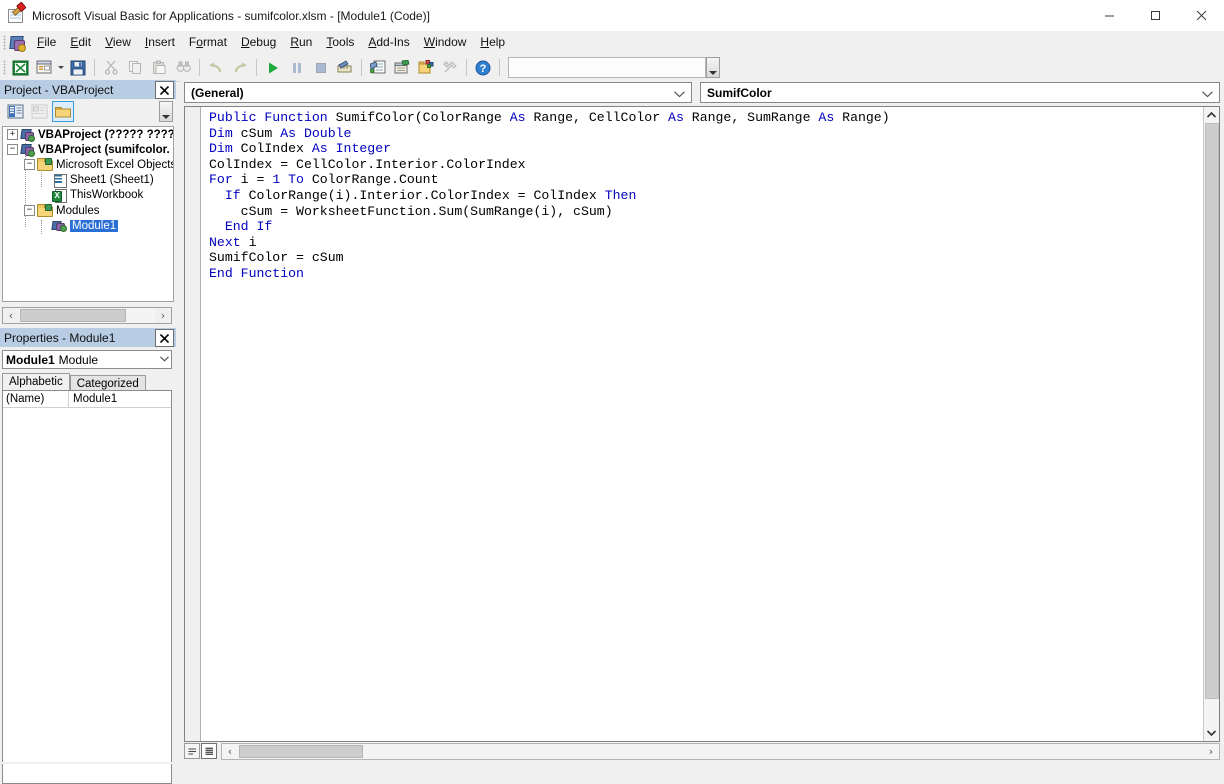 Image resolution: width=1224 pixels, height=784 pixels. I want to click on properties-window-button, so click(402, 68).